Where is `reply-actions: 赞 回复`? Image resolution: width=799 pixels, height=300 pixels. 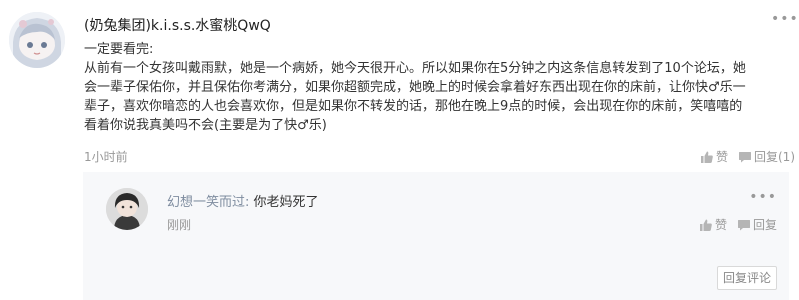 reply-actions: 赞 回复 is located at coordinates (738, 224).